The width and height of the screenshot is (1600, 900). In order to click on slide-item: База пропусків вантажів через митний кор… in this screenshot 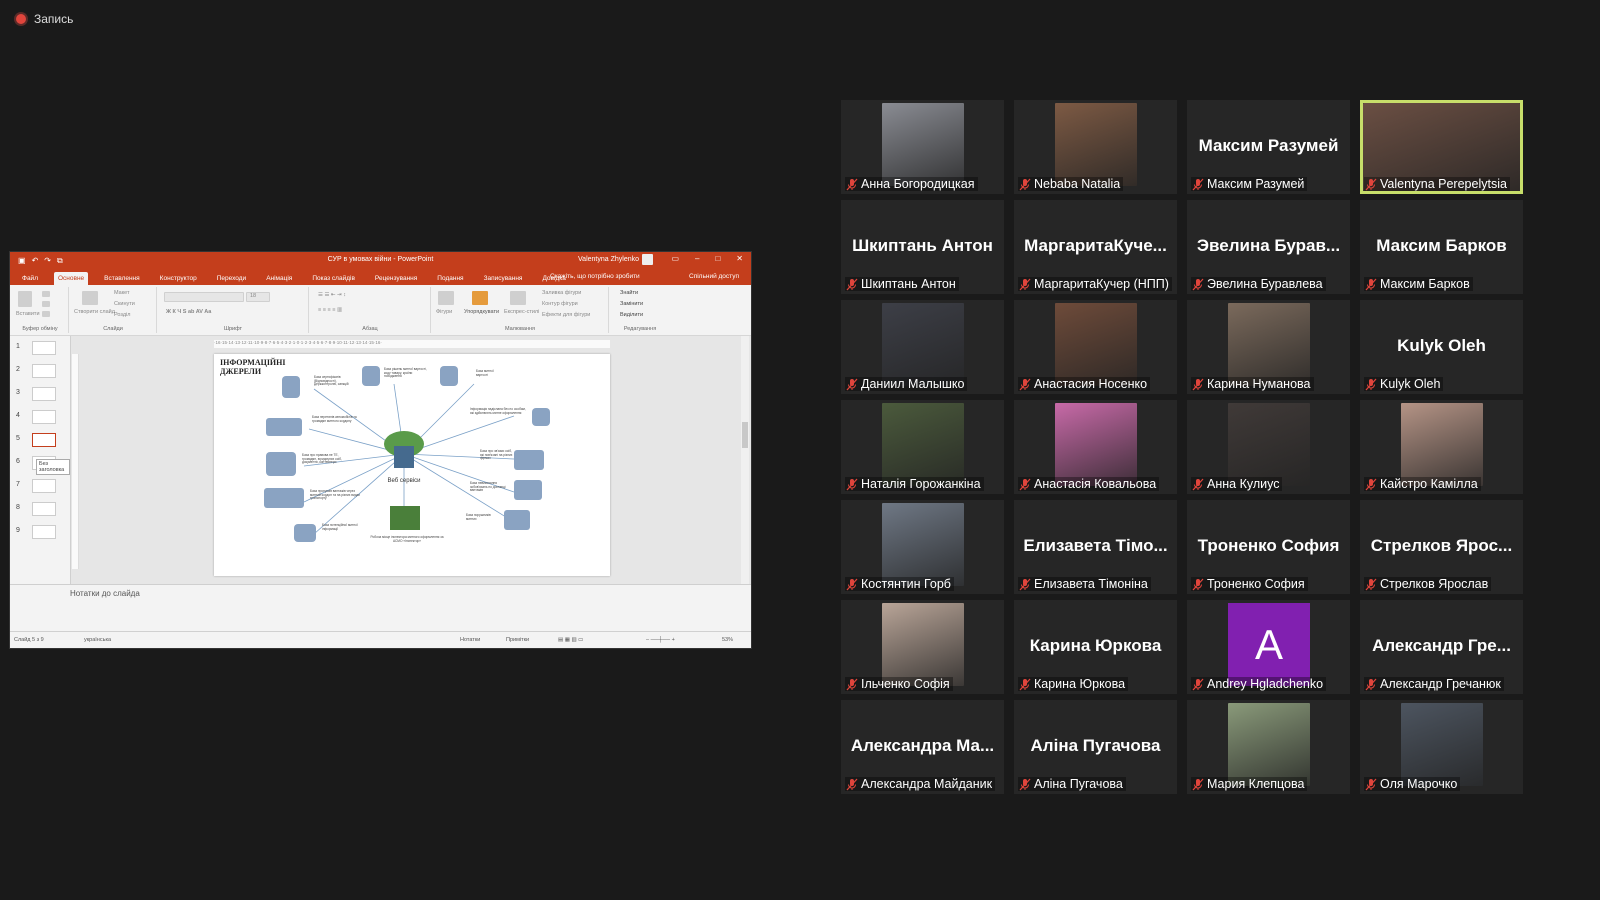, I will do `click(335, 495)`.